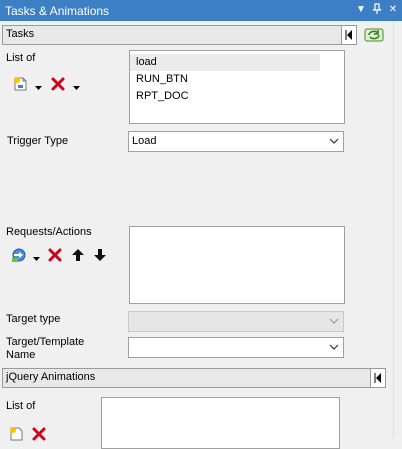 The image size is (402, 449). Describe the element at coordinates (194, 378) in the screenshot. I see `animations-section-header: jQuery Animations` at that location.